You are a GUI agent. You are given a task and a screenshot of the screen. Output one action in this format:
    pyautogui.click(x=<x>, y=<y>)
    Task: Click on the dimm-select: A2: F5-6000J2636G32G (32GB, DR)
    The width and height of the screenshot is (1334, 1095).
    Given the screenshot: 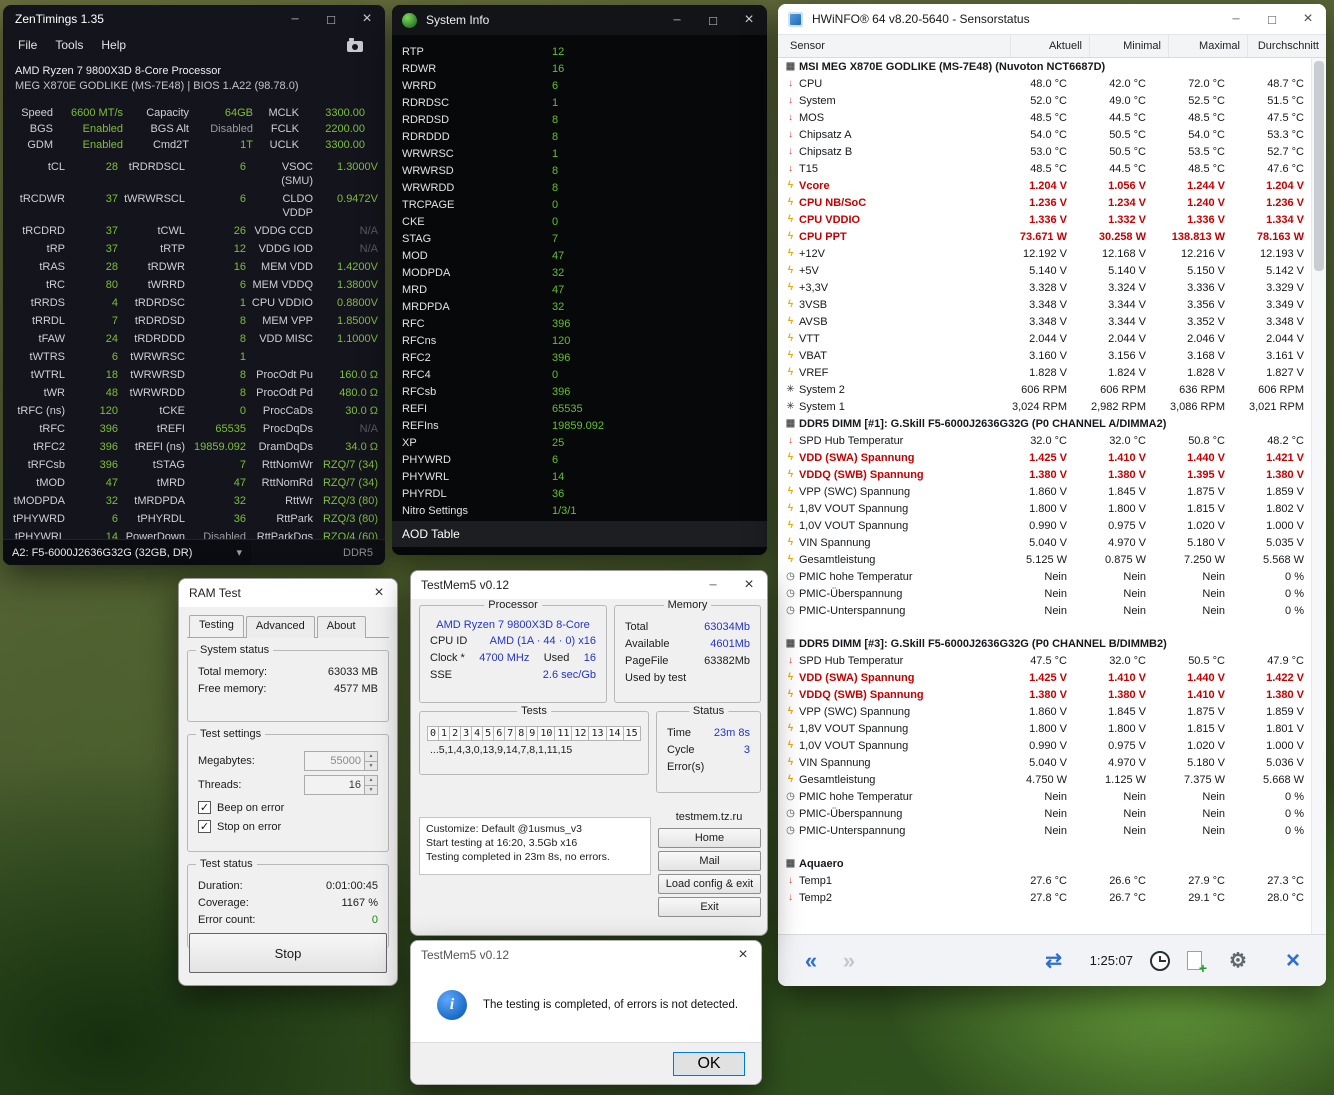 What is the action you would take?
    pyautogui.click(x=127, y=552)
    